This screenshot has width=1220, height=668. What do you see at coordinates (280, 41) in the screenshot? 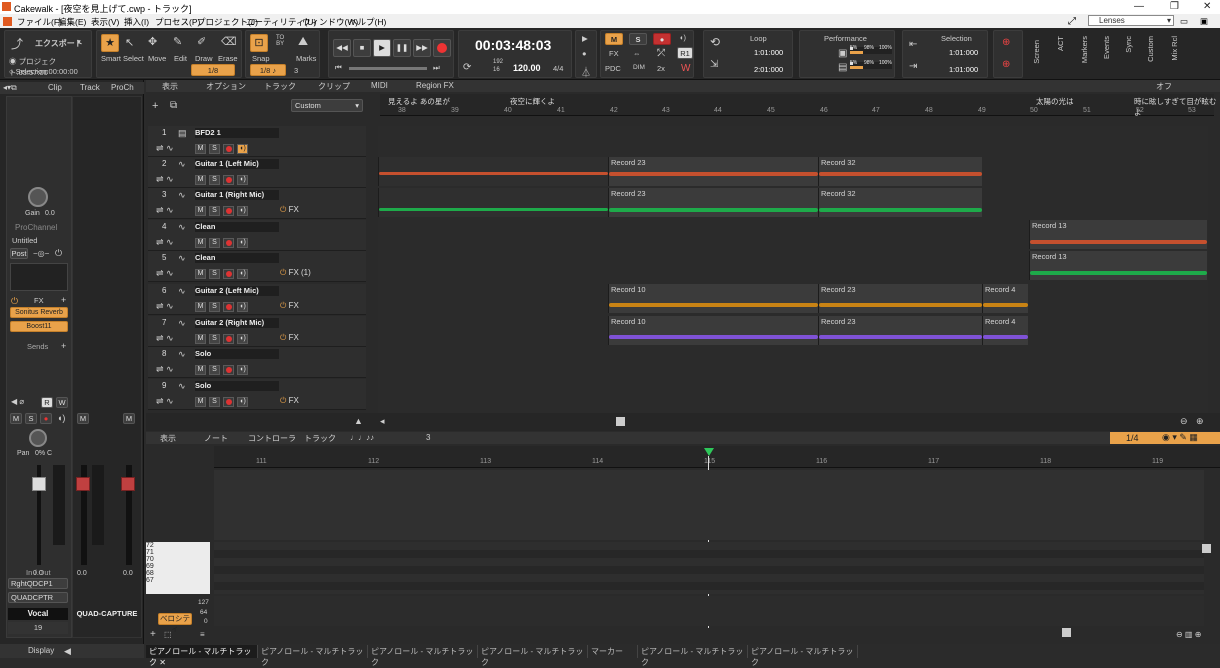
I see `snap-options: TO BY` at bounding box center [280, 41].